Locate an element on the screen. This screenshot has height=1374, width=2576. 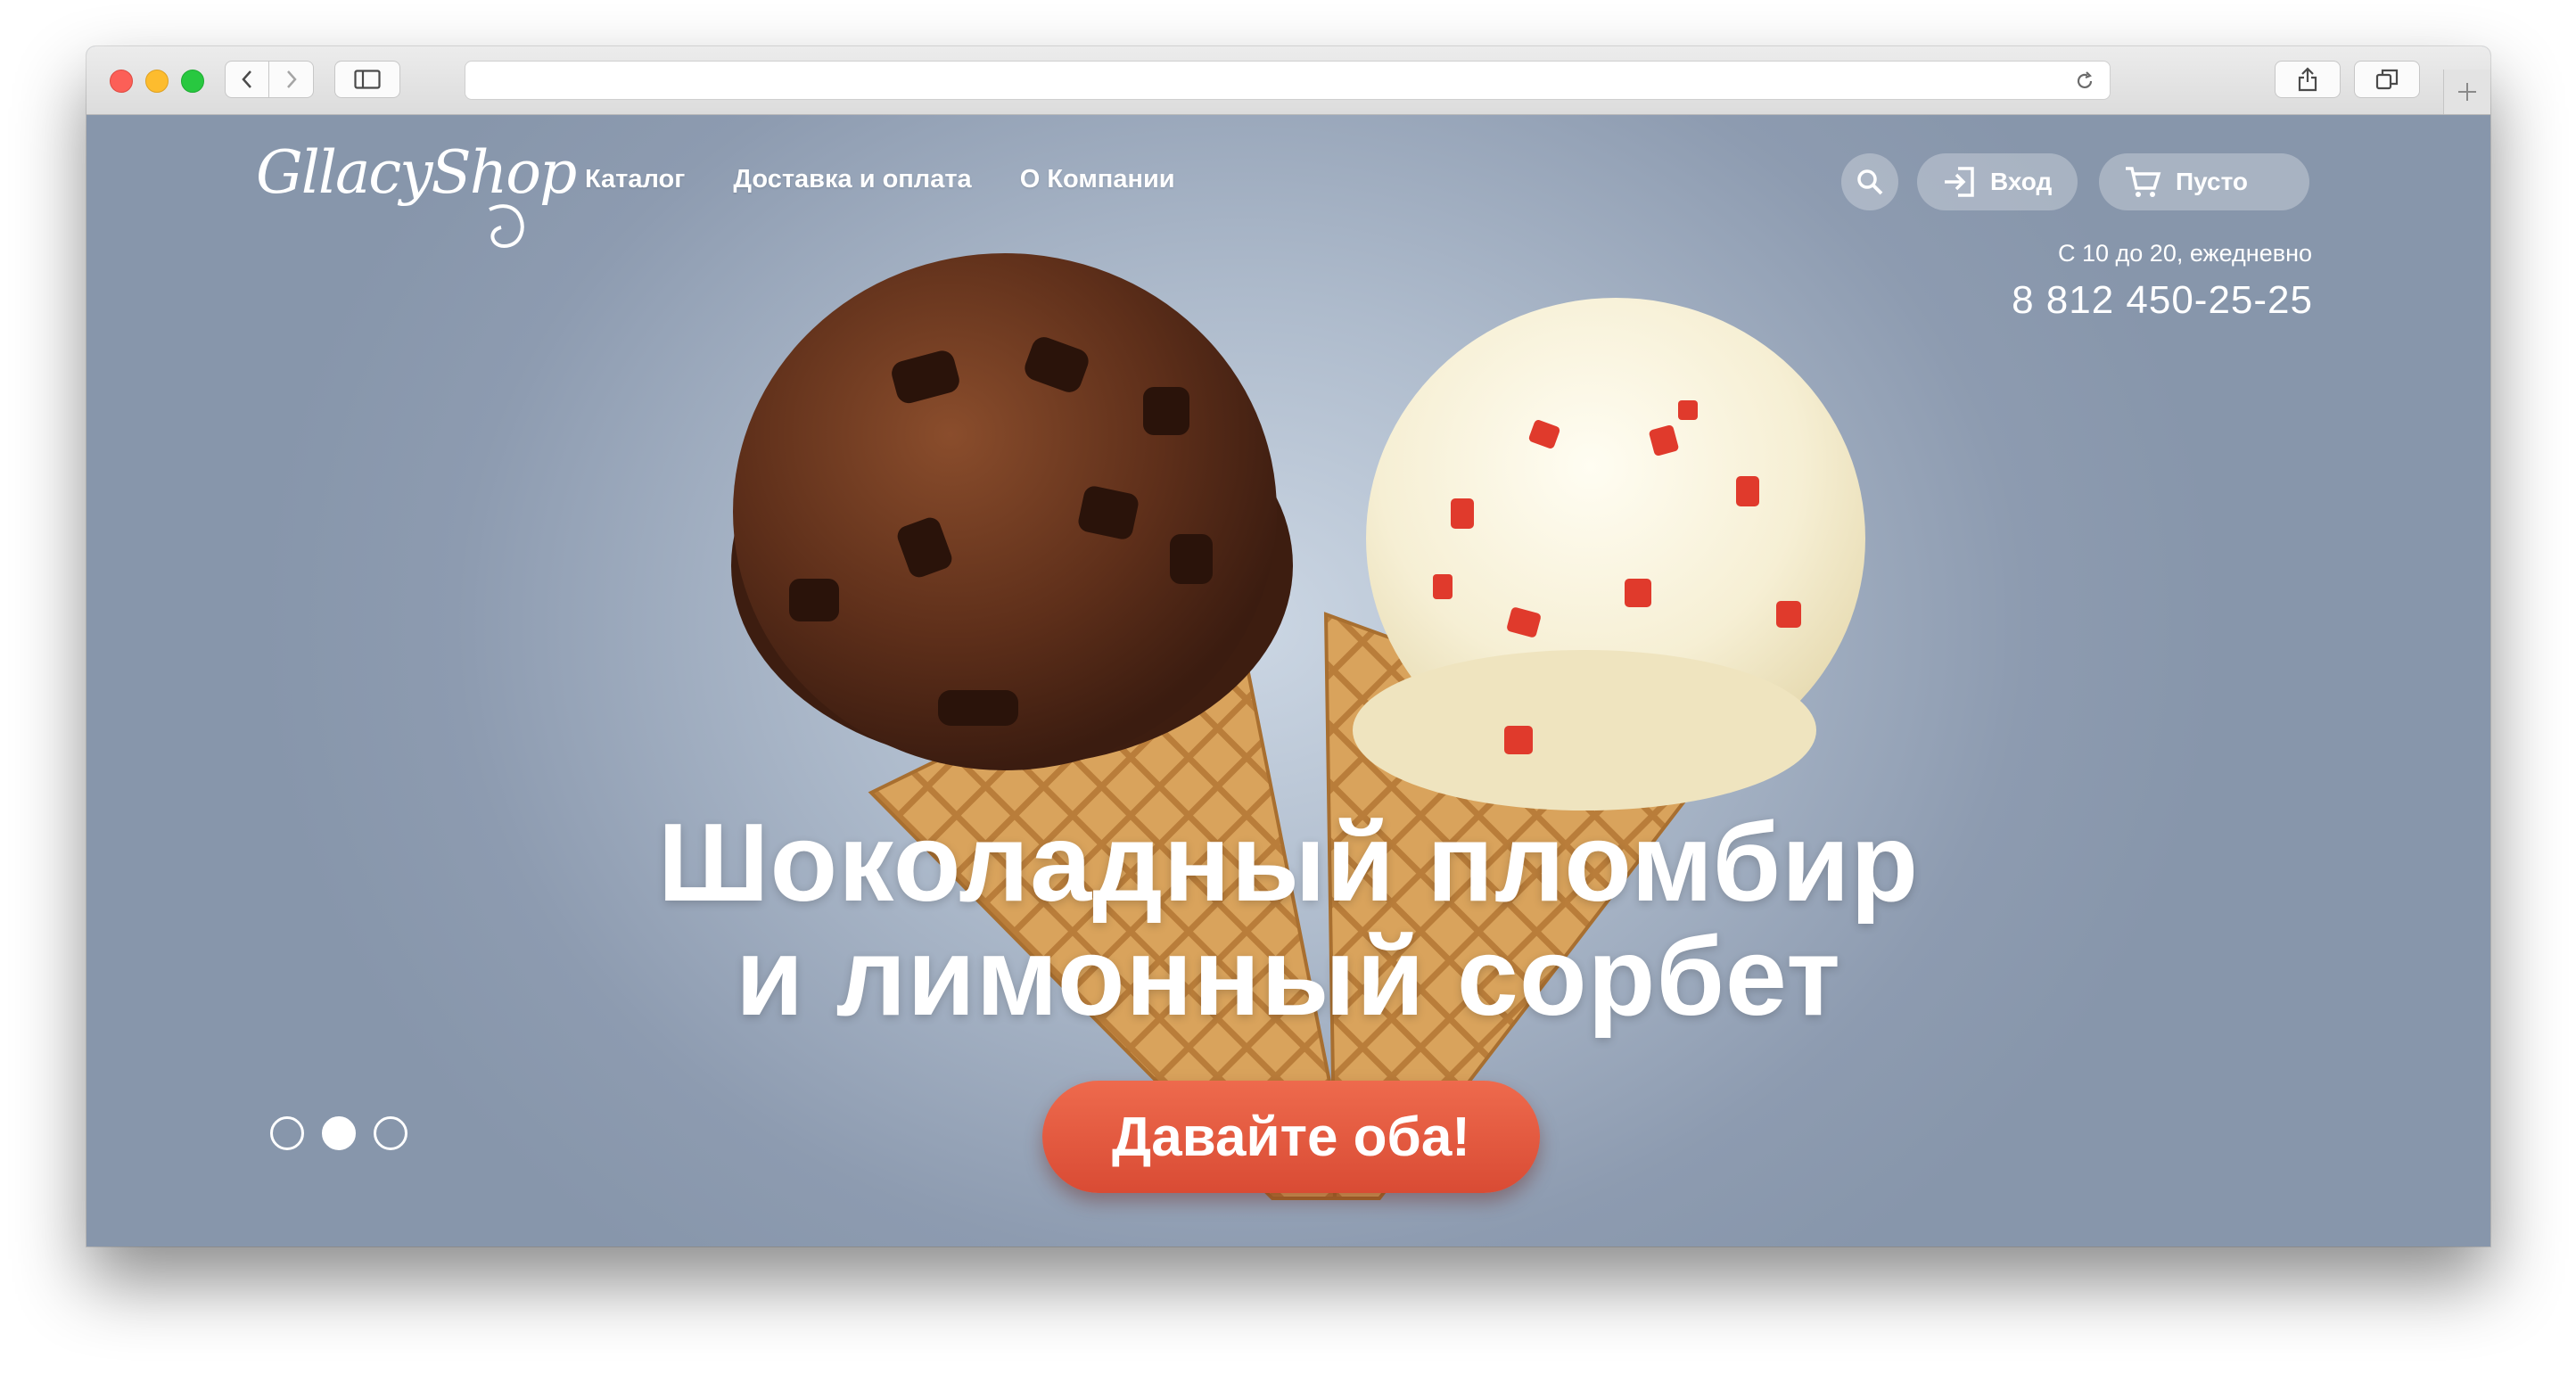
tab-overview-button is located at coordinates (2387, 79).